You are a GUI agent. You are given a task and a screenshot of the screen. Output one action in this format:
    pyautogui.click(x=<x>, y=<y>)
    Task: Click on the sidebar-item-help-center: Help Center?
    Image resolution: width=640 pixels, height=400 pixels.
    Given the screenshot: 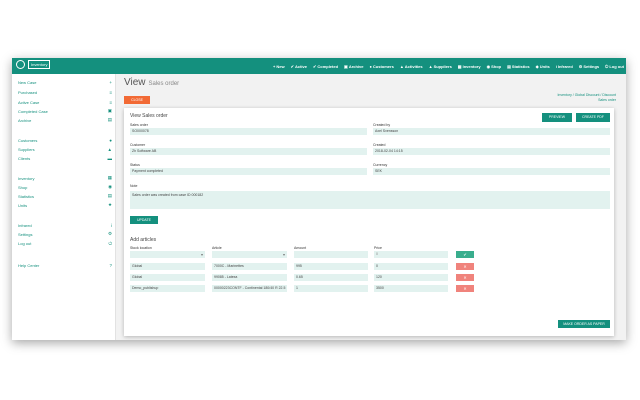 What is the action you would take?
    pyautogui.click(x=65, y=265)
    